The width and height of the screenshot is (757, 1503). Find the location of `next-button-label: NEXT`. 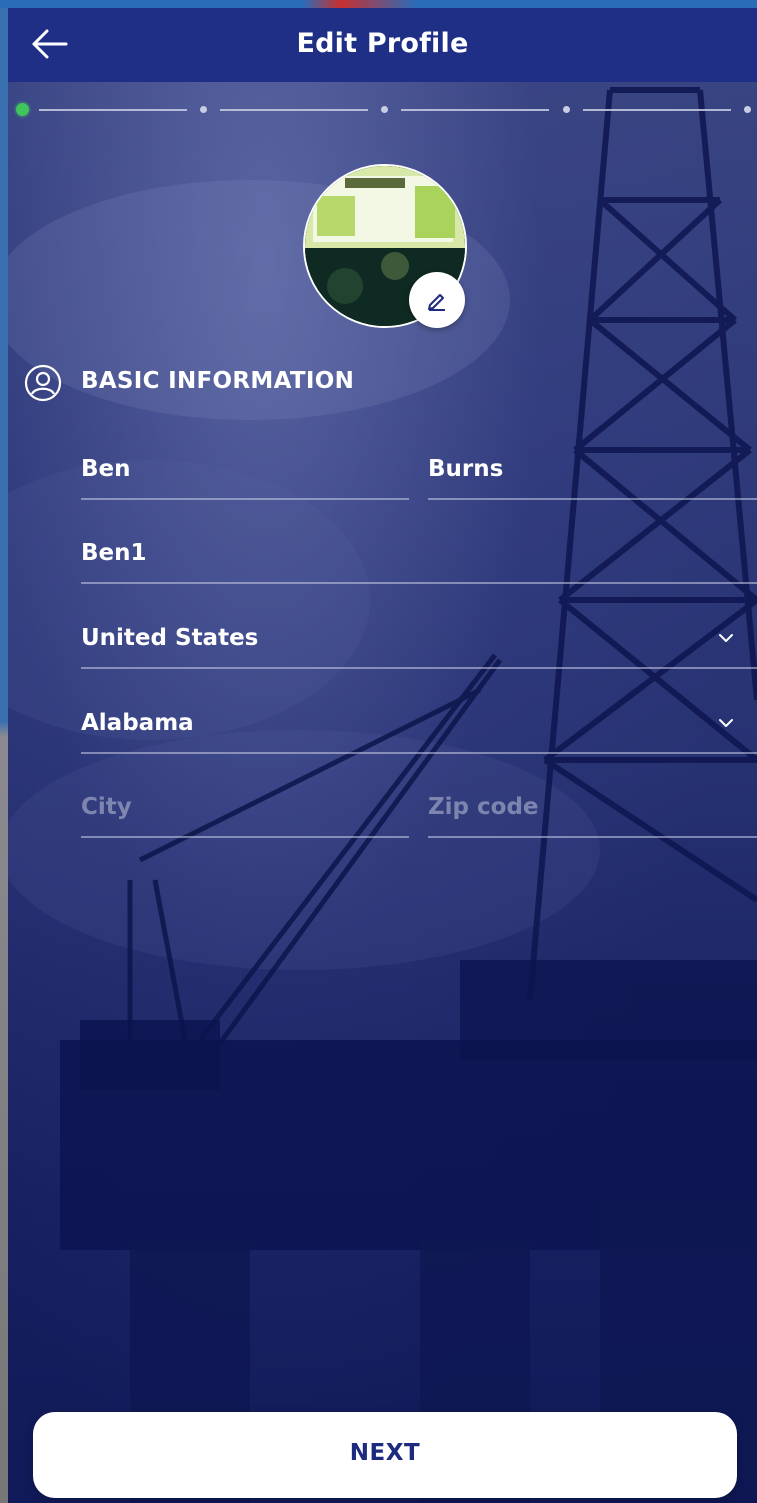

next-button-label: NEXT is located at coordinates (385, 1453).